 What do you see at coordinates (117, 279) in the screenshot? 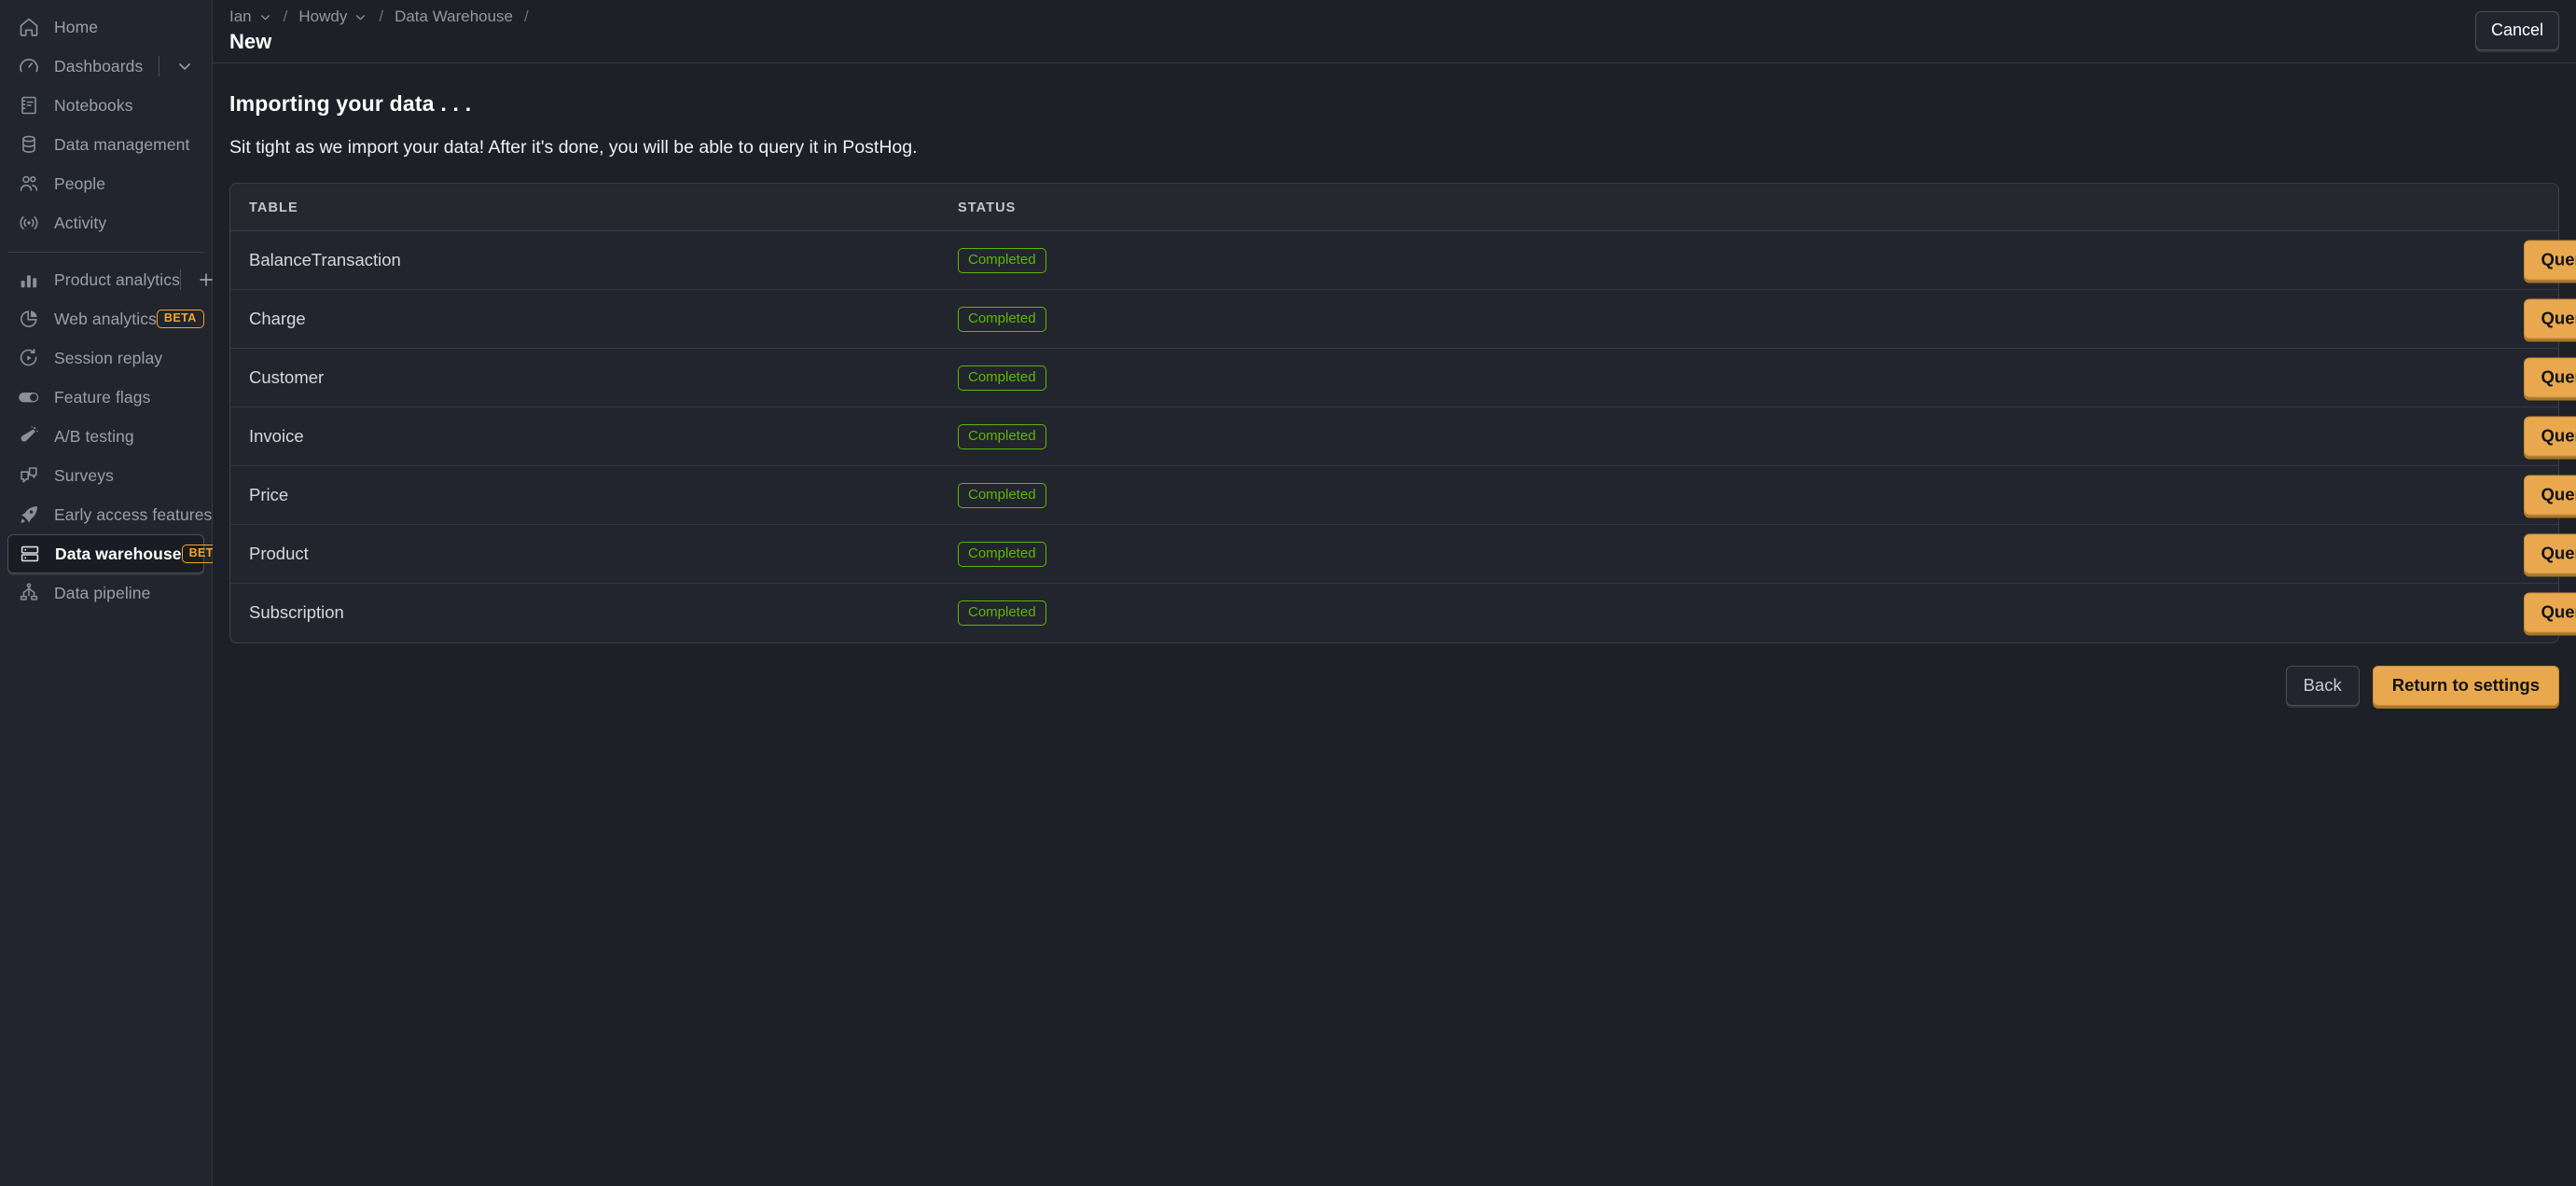
I see `sidebar-item-label: Product analytics` at bounding box center [117, 279].